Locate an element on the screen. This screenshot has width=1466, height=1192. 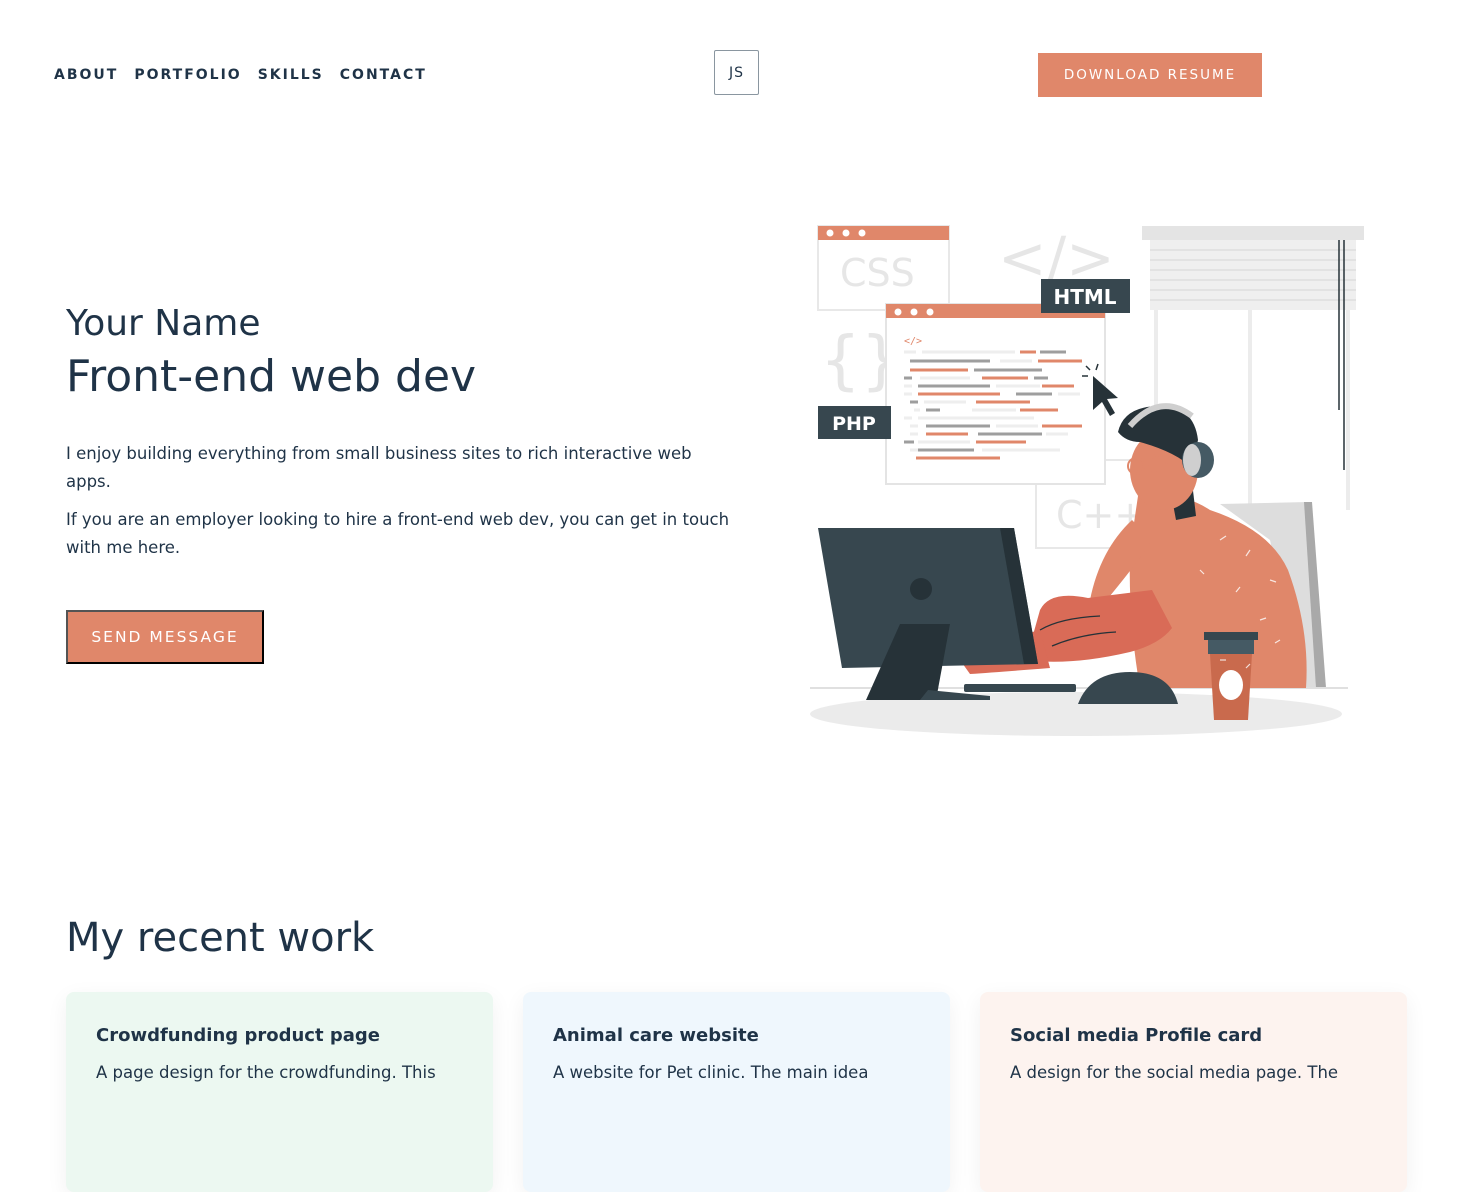
nav-link-portfolio: PORTFOLIO is located at coordinates (187, 75).